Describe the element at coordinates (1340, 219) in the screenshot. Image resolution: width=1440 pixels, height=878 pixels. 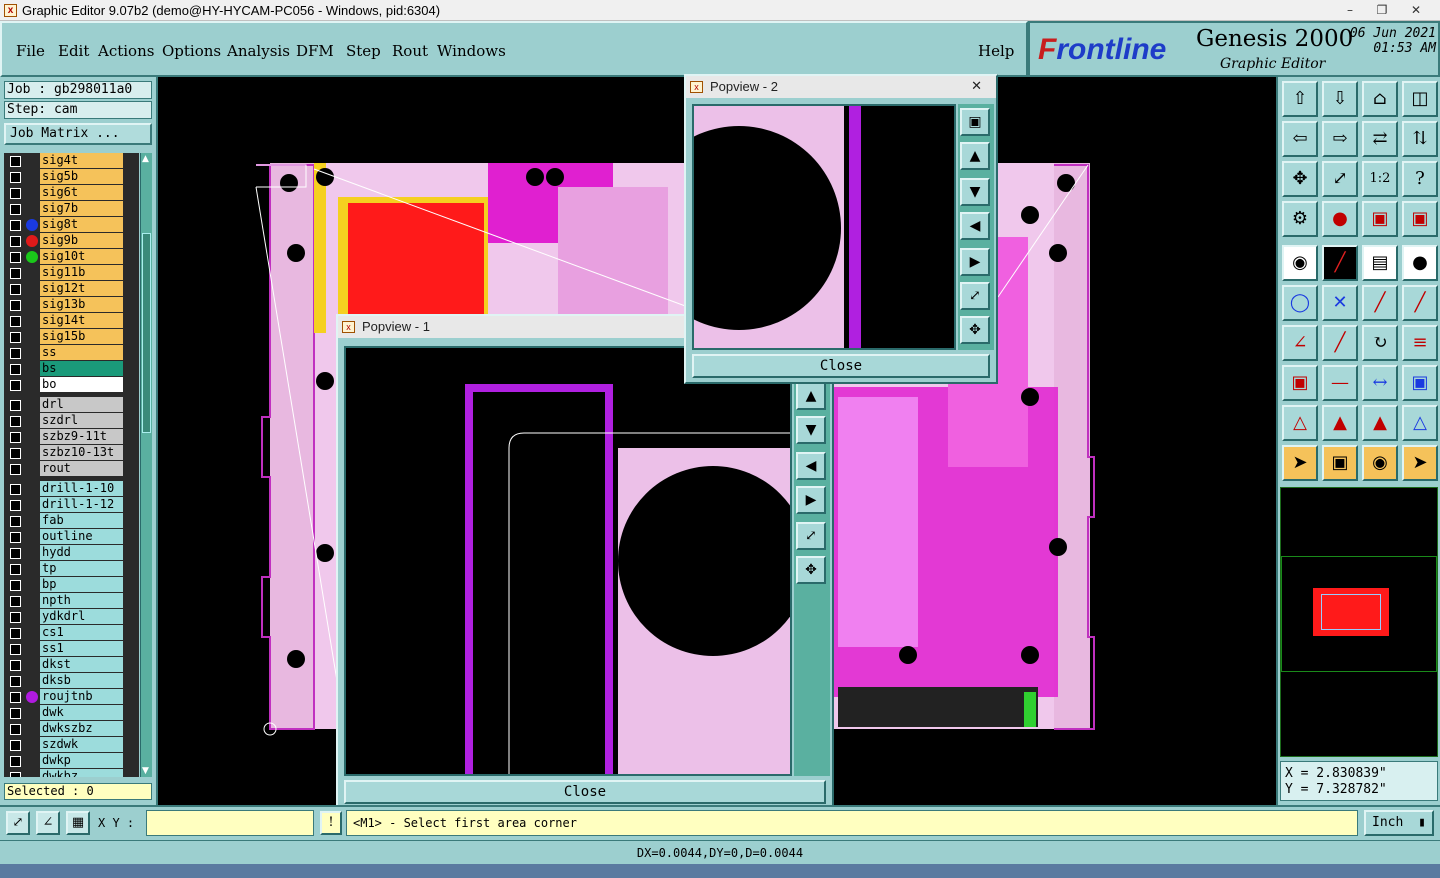
I see `measure-icon: ●` at that location.